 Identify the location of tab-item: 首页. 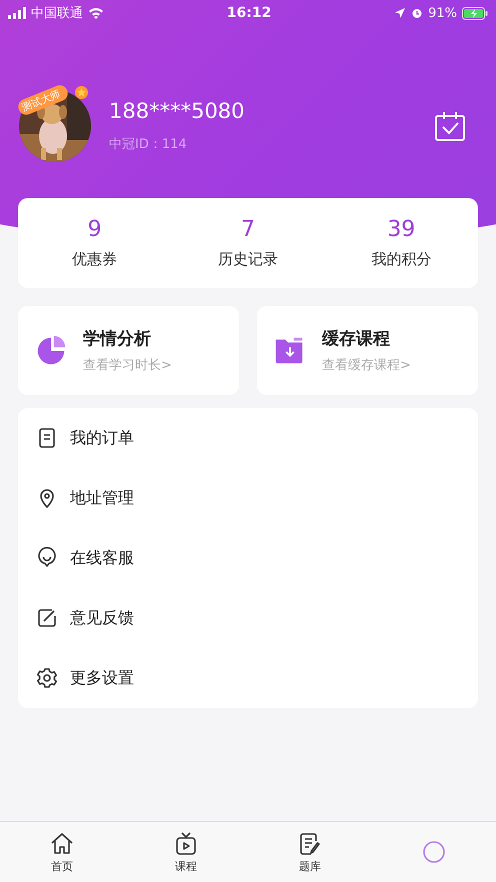
(62, 852).